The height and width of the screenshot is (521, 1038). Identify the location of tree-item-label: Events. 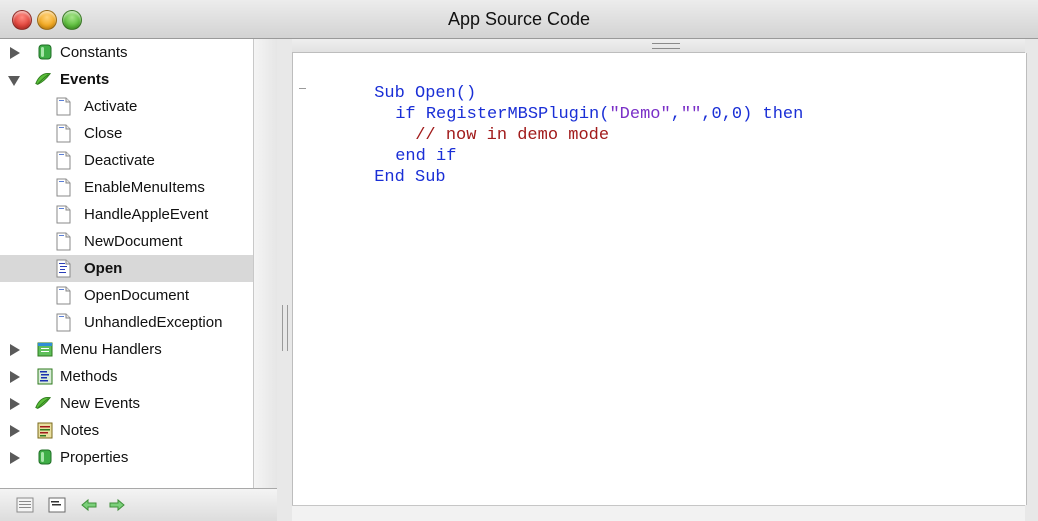
(85, 79).